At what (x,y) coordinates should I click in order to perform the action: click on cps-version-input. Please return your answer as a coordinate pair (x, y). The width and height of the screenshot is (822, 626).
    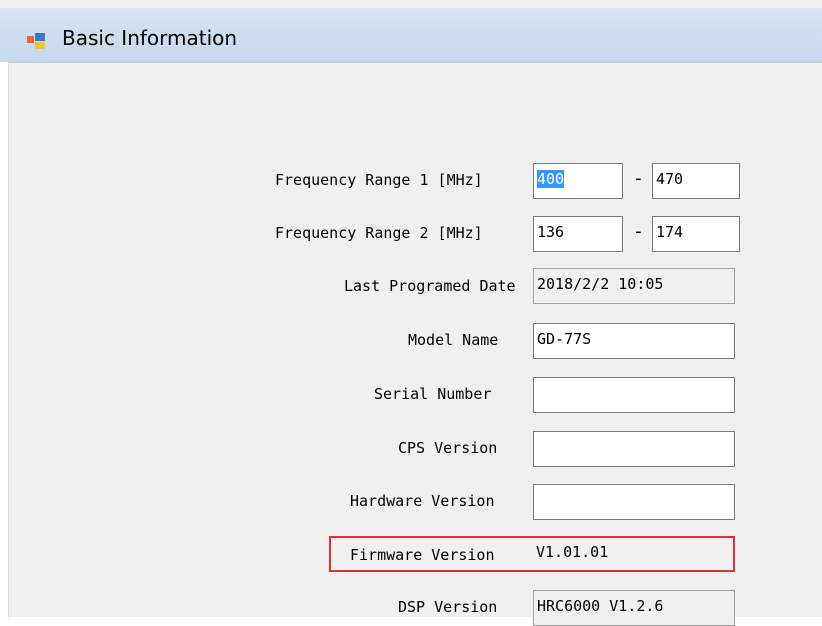
    Looking at the image, I should click on (634, 449).